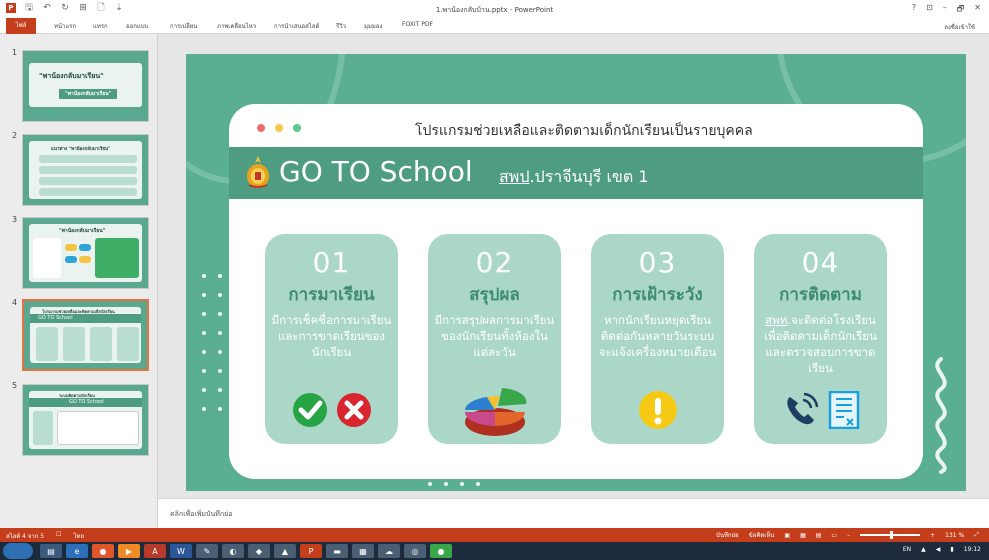 The image size is (989, 560). Describe the element at coordinates (18, 551) in the screenshot. I see `start-button` at that location.